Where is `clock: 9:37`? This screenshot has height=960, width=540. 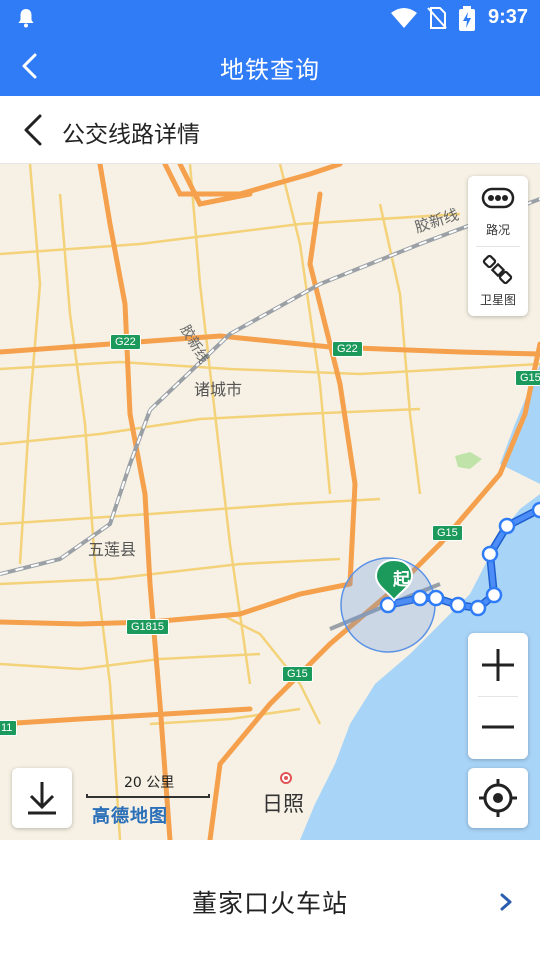 clock: 9:37 is located at coordinates (507, 17).